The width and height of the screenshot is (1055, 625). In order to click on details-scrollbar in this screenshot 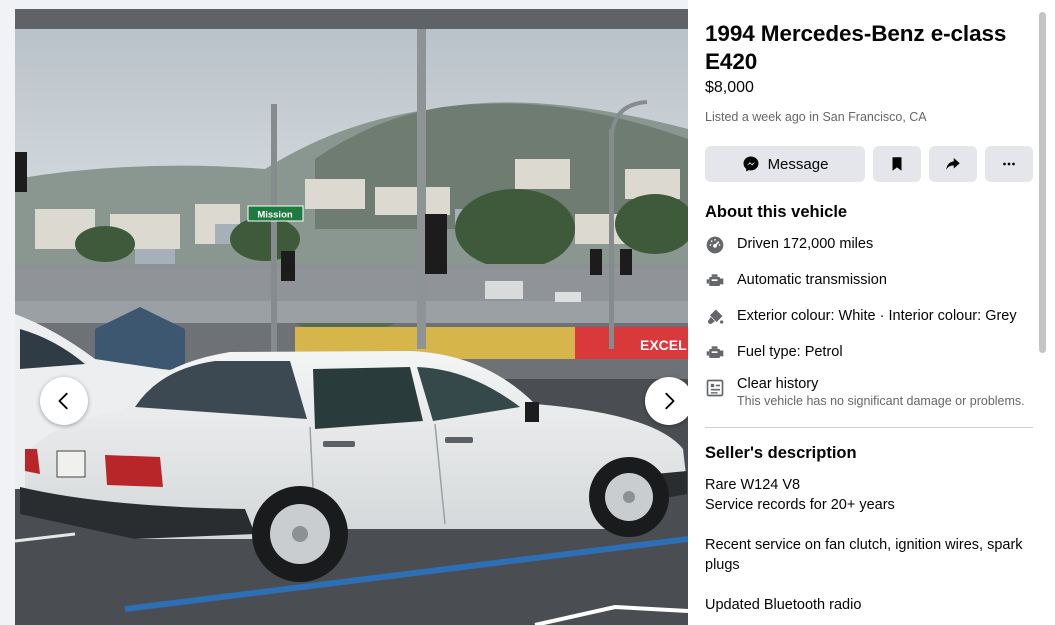, I will do `click(1042, 182)`.